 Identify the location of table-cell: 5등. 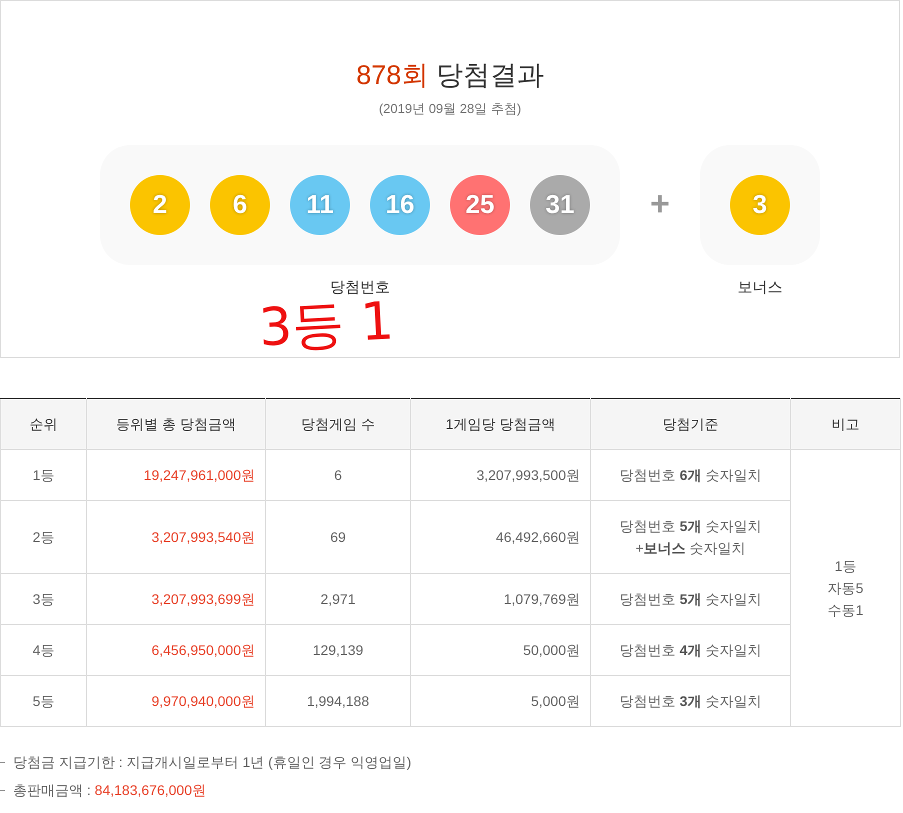
(43, 701).